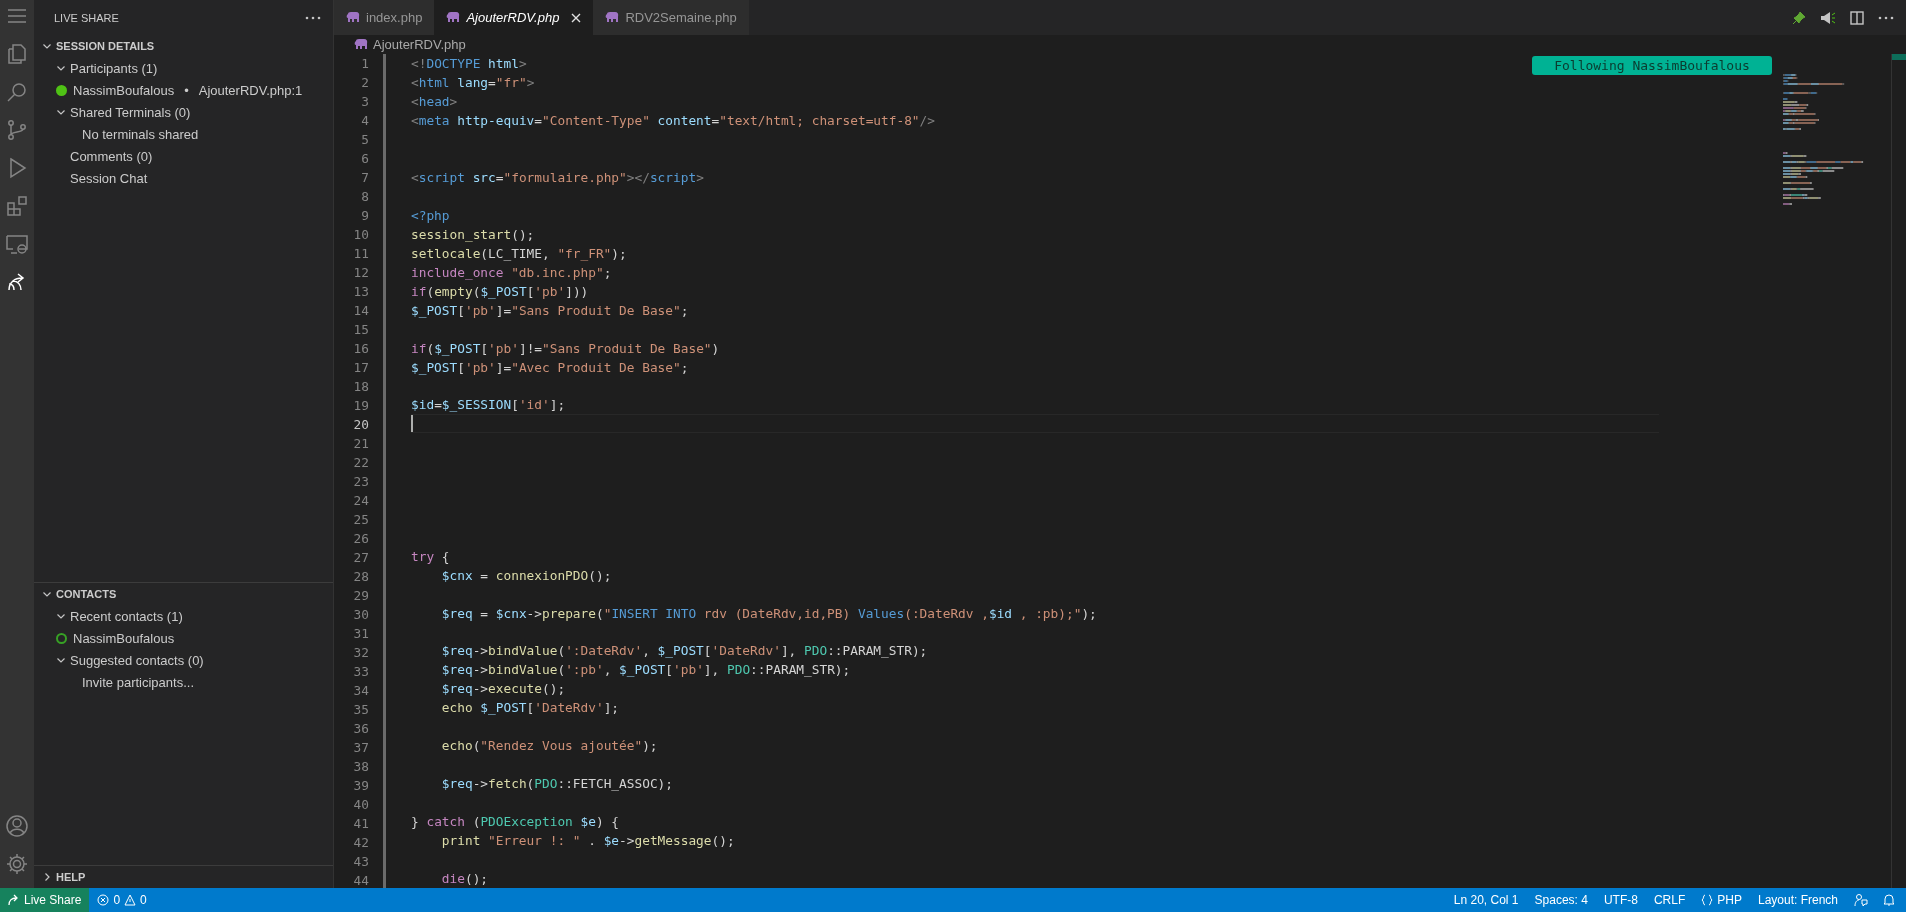  Describe the element at coordinates (1898, 471) in the screenshot. I see `scrollbar` at that location.